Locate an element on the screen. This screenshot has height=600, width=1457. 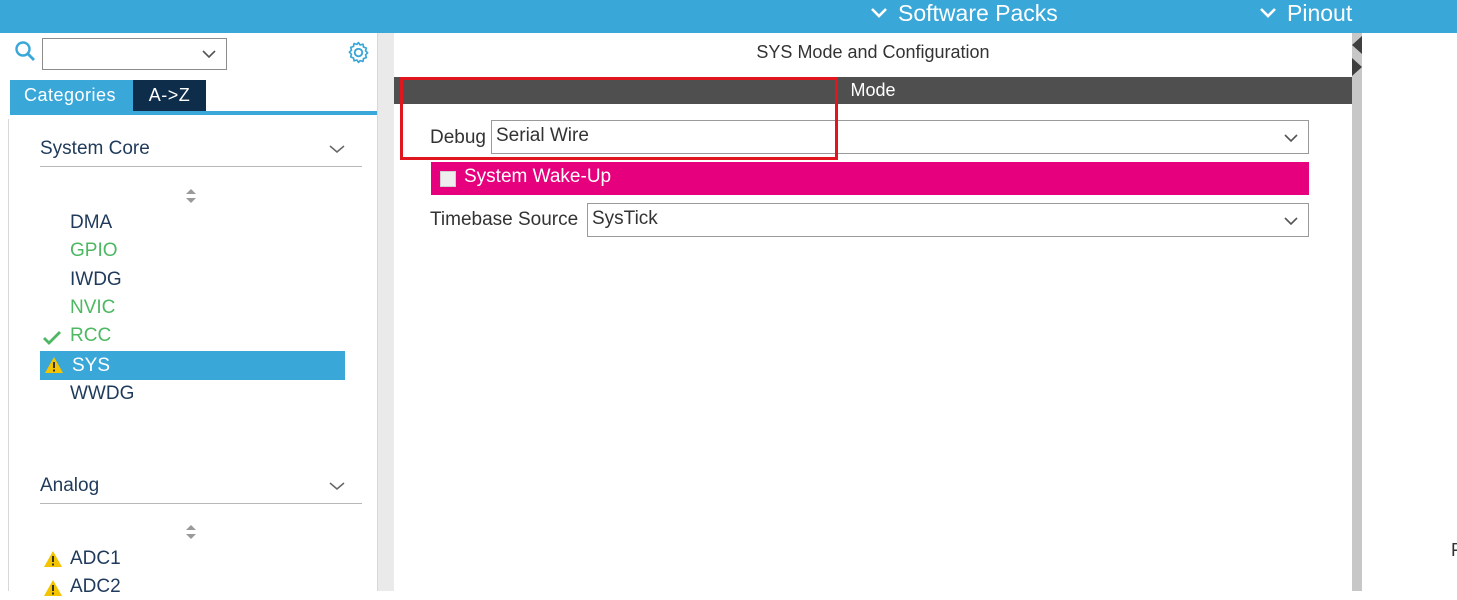
sidebar-tabs: Categories A->Z is located at coordinates (108, 95).